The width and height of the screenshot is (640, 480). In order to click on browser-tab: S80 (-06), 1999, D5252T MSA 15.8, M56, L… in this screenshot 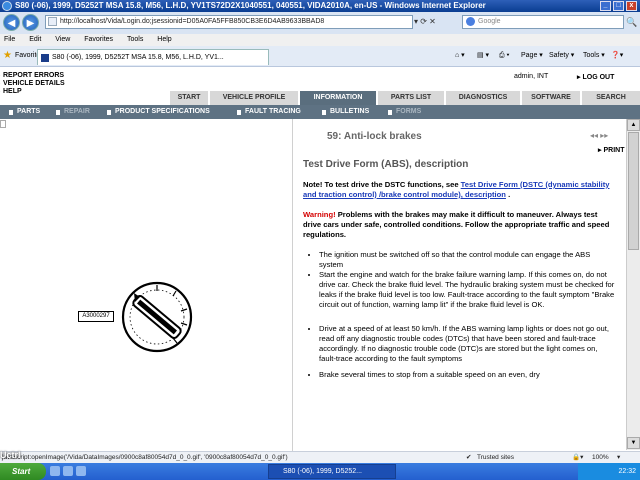, I will do `click(153, 57)`.